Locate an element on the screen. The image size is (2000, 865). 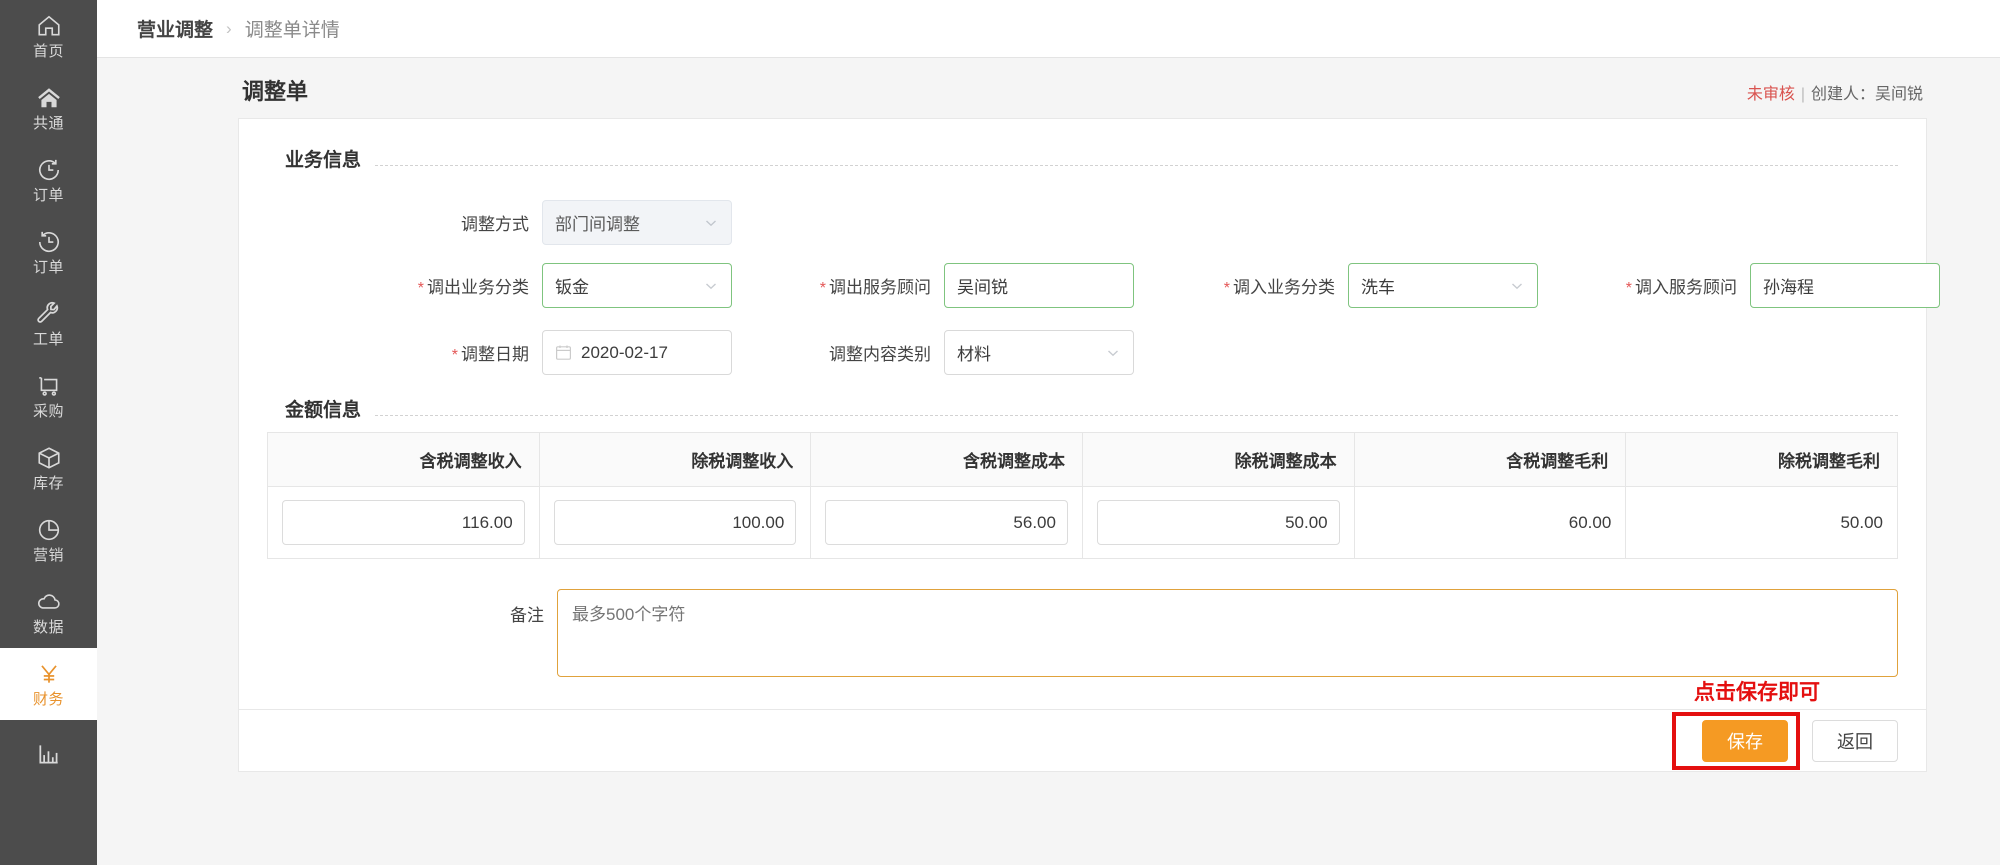
out-category-select: 钣金 is located at coordinates (637, 285).